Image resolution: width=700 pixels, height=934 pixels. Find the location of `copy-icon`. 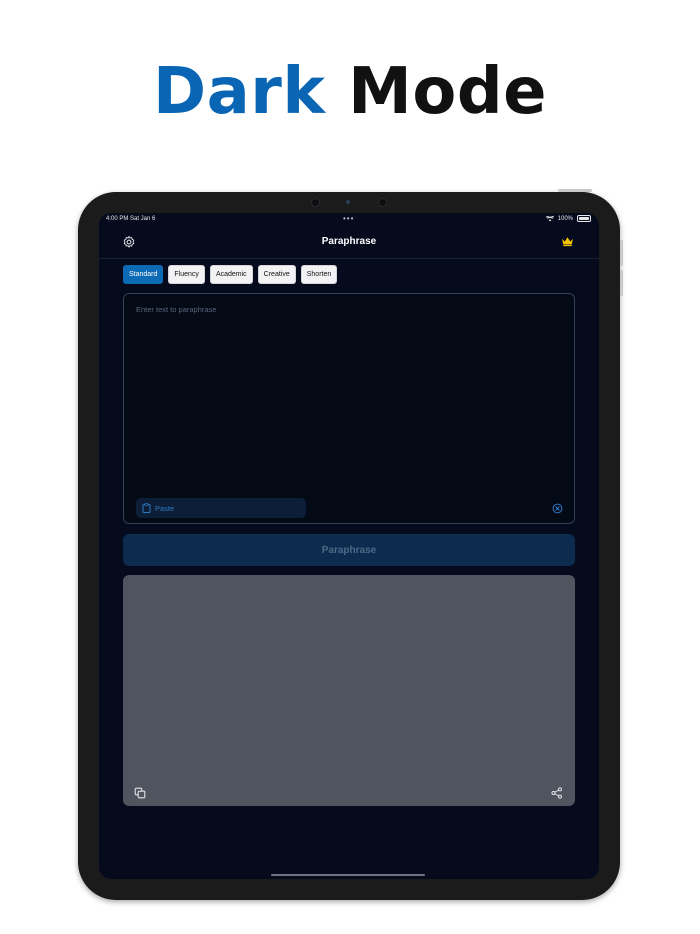

copy-icon is located at coordinates (140, 793).